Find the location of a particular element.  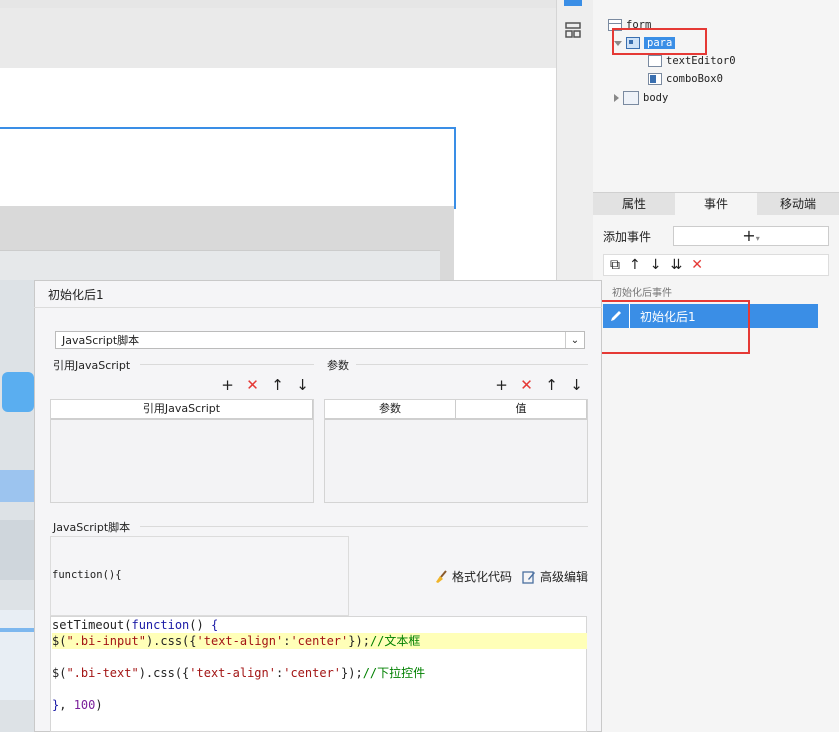

script-type-value: JavaScript脚本 is located at coordinates (101, 340).